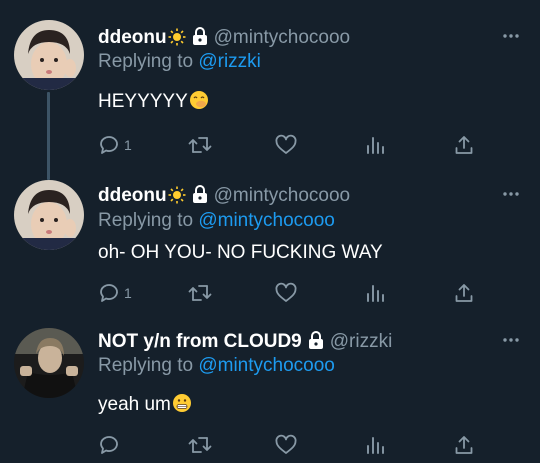  I want to click on replying-to-handle: @rizzki, so click(229, 61).